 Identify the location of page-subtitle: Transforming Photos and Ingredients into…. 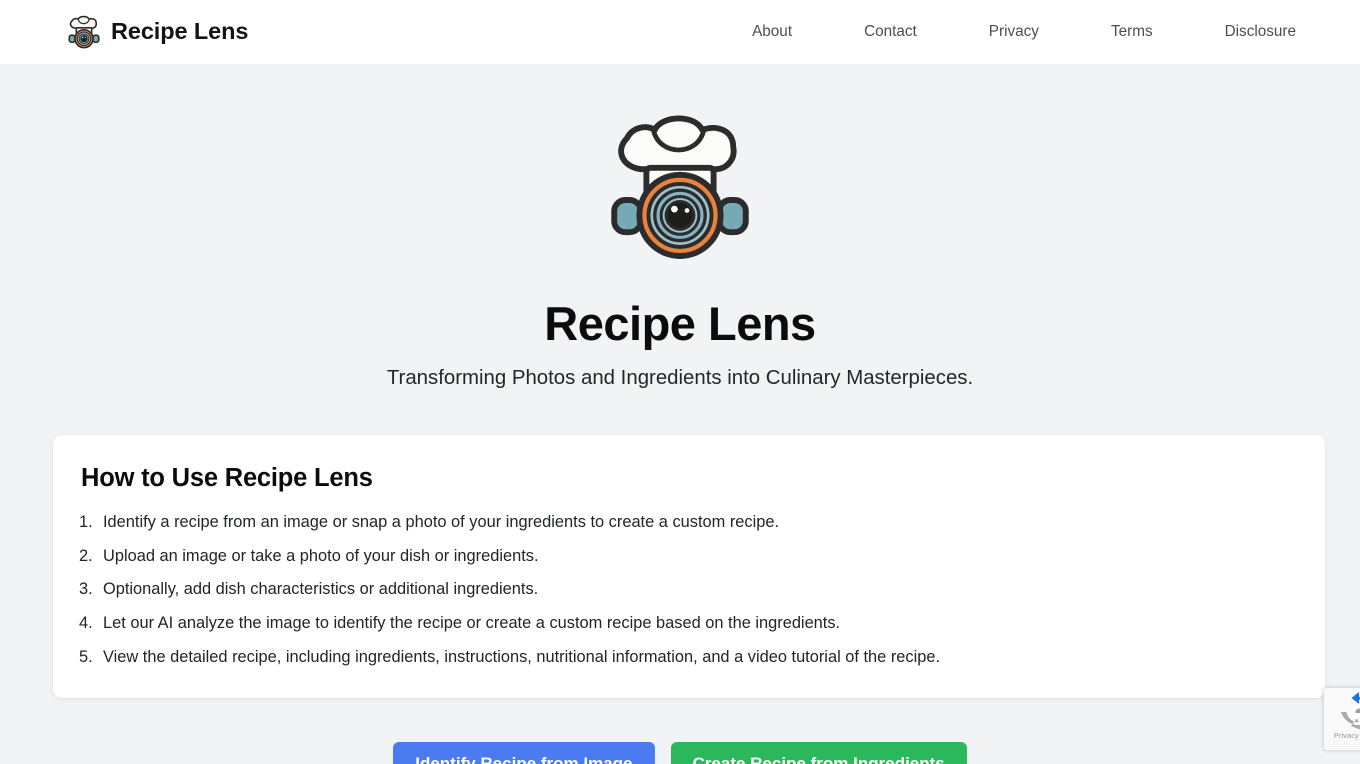
(680, 377).